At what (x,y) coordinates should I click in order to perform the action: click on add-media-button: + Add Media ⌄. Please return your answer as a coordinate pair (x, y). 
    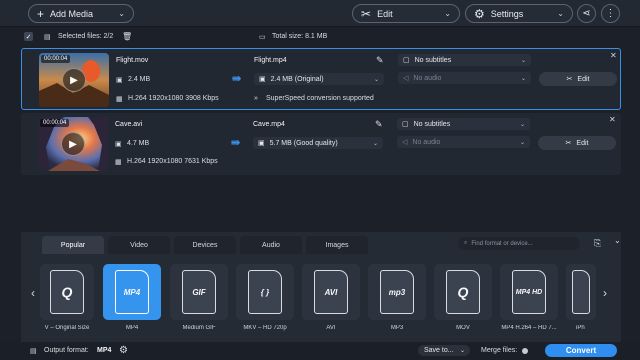
    Looking at the image, I should click on (81, 13).